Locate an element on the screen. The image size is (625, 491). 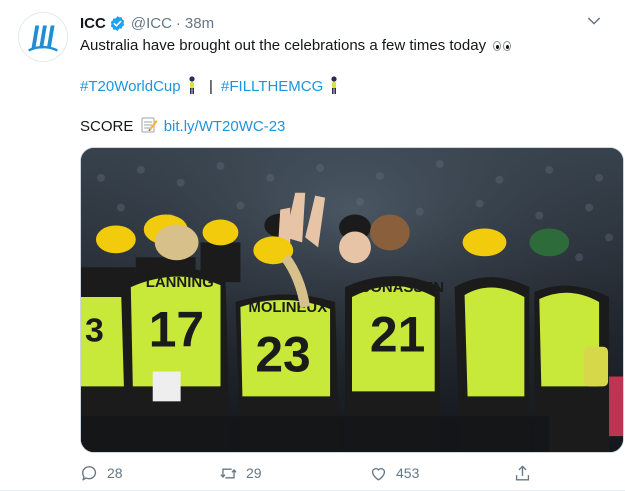
svg-text: LANNING is located at coordinates (180, 282).